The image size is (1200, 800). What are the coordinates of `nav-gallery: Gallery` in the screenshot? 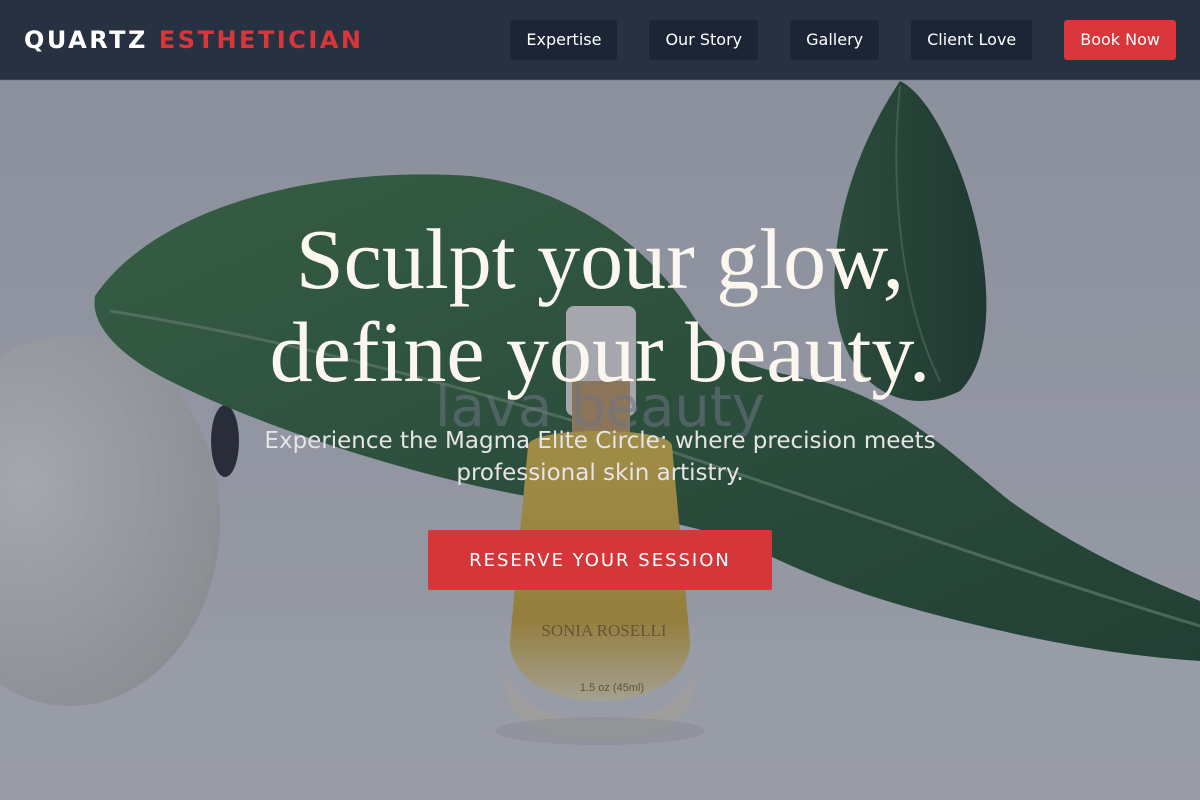 It's located at (835, 39).